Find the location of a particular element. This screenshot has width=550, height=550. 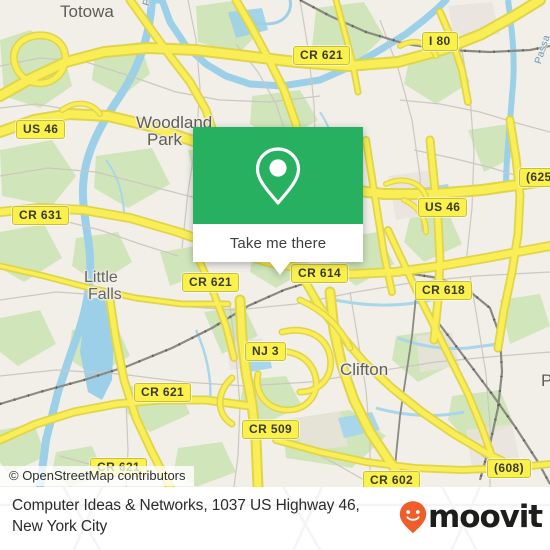

road-shield-cr-631: CR 631 is located at coordinates (41, 215).